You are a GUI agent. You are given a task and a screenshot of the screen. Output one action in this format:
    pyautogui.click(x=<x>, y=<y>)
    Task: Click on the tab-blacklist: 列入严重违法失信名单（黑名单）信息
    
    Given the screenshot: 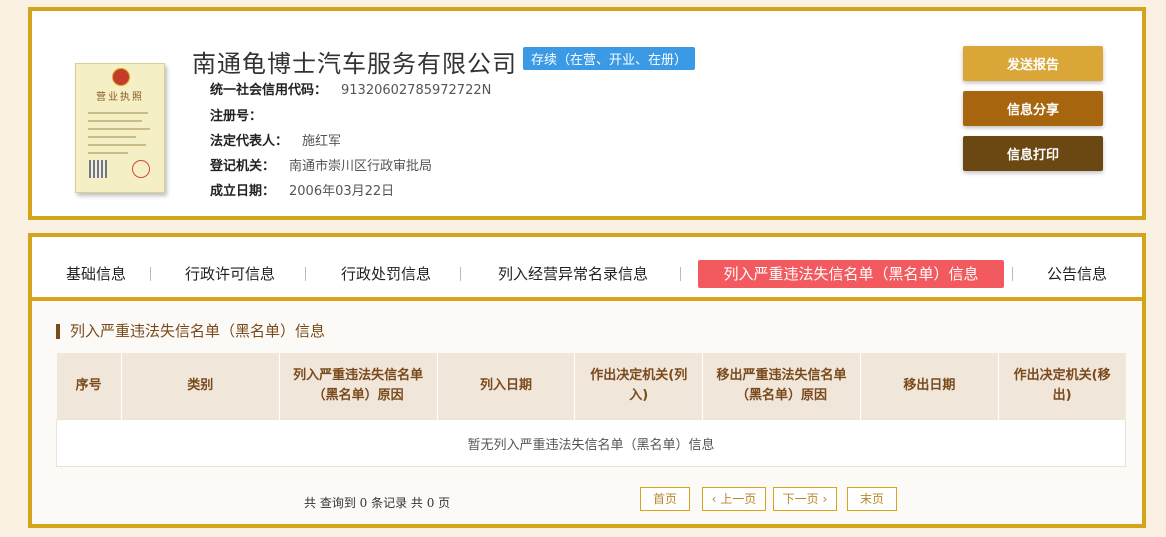 What is the action you would take?
    pyautogui.click(x=851, y=274)
    